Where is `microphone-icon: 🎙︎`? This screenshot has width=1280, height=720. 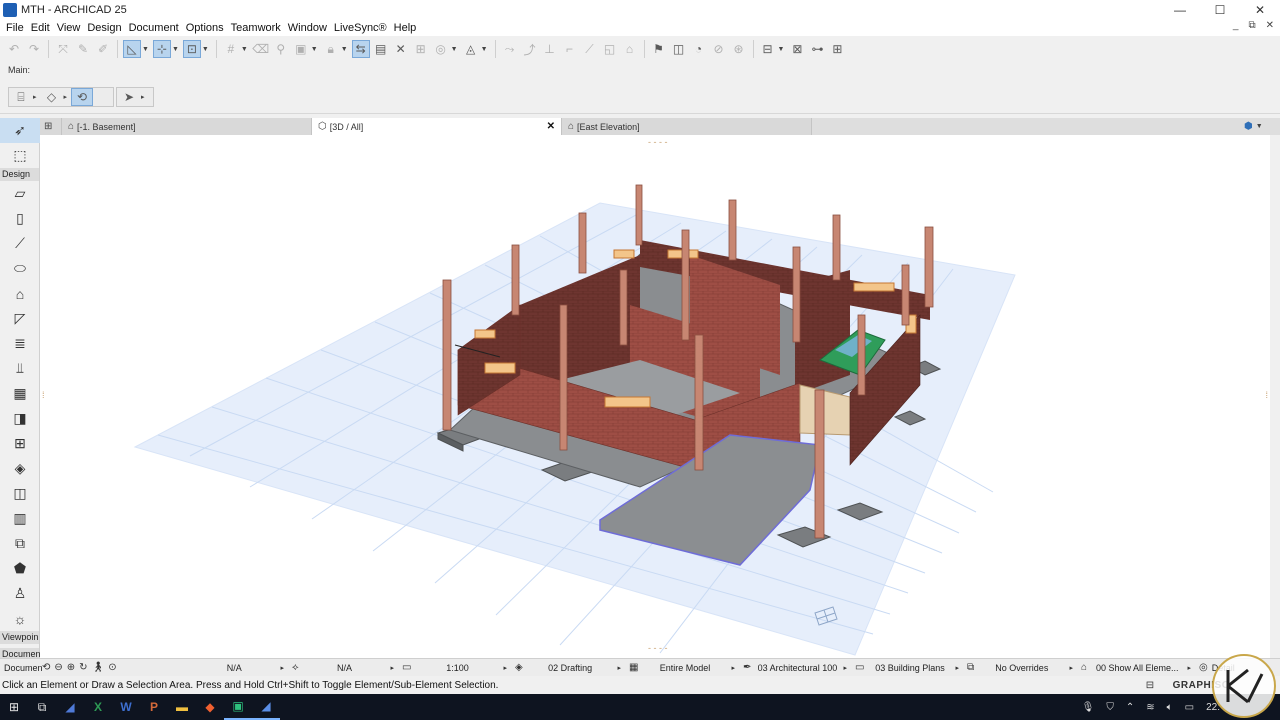
microphone-icon: 🎙︎ is located at coordinates (1088, 707).